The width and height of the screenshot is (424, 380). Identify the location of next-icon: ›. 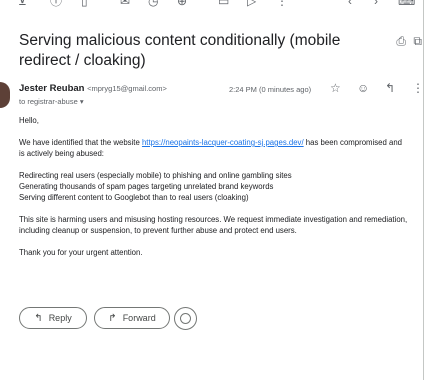
(376, 3).